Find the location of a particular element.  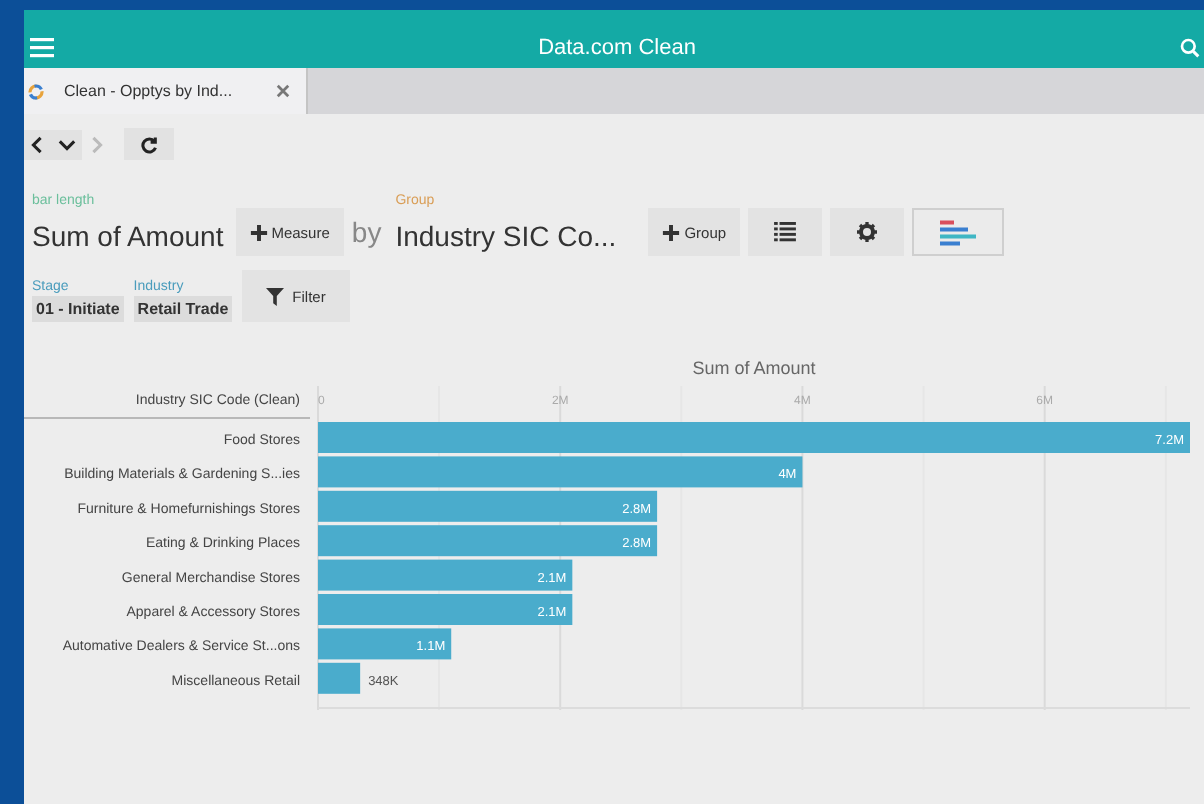

close-icon is located at coordinates (283, 91).